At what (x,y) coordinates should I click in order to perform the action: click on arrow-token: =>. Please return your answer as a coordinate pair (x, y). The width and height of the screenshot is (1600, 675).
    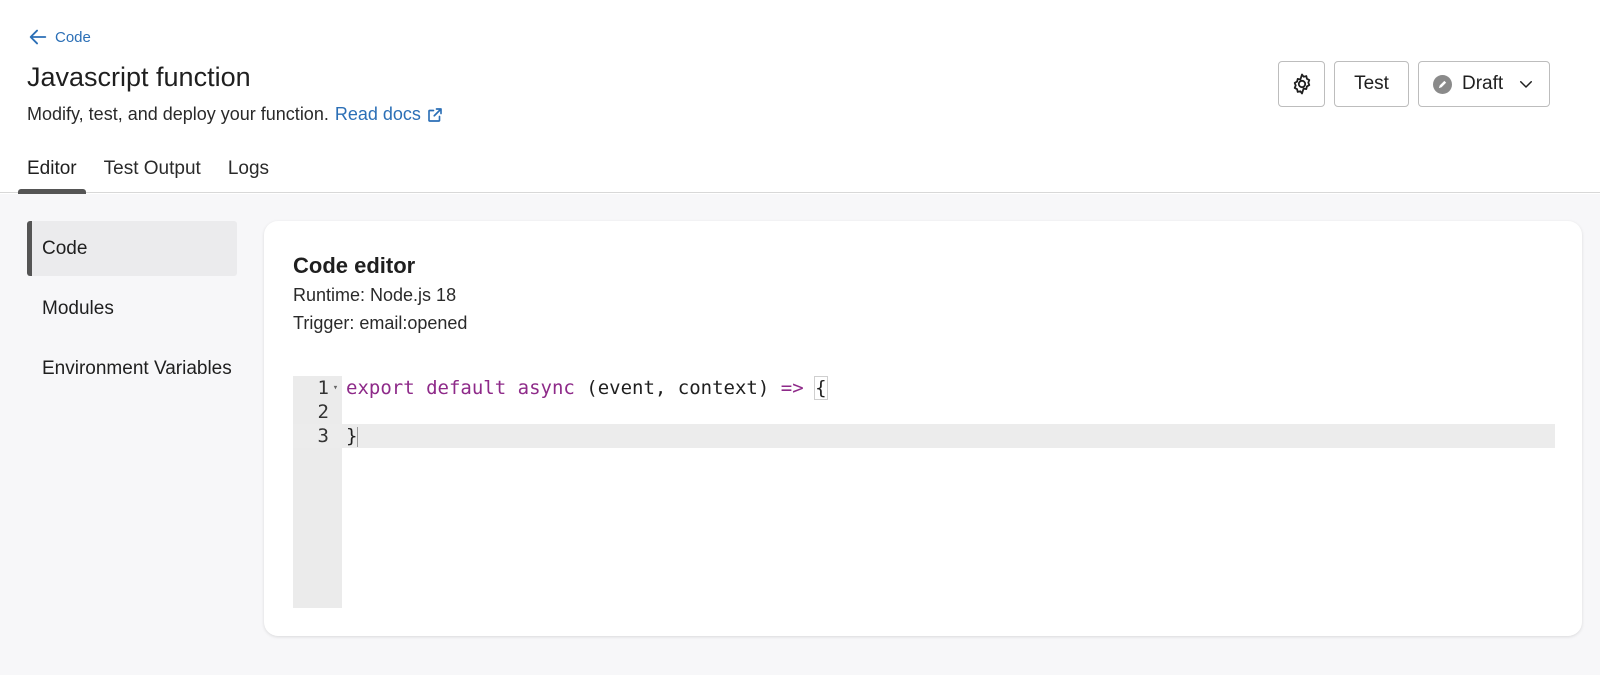
    Looking at the image, I should click on (792, 388).